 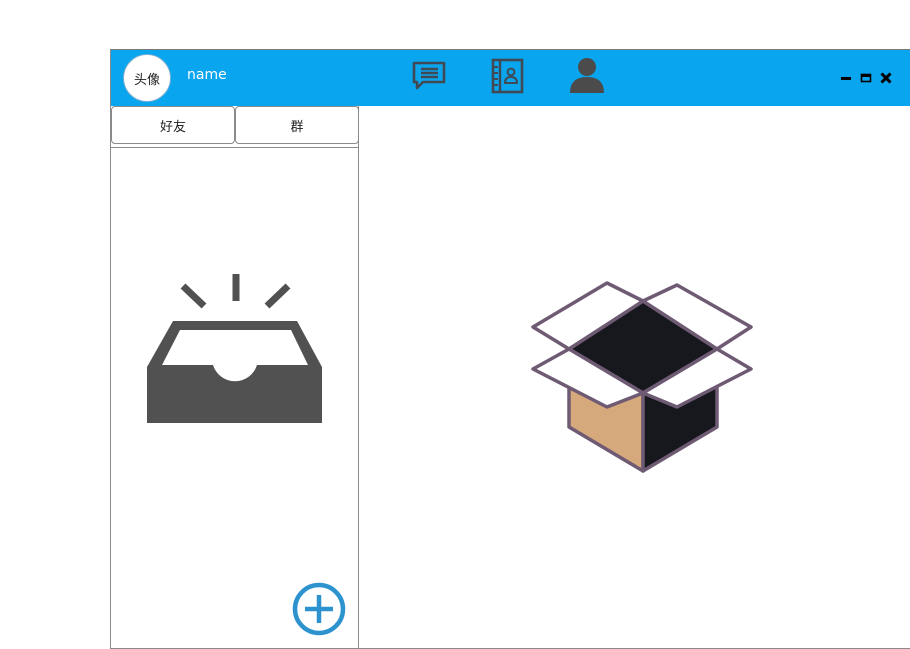 I want to click on nav-chat-button, so click(x=429, y=76).